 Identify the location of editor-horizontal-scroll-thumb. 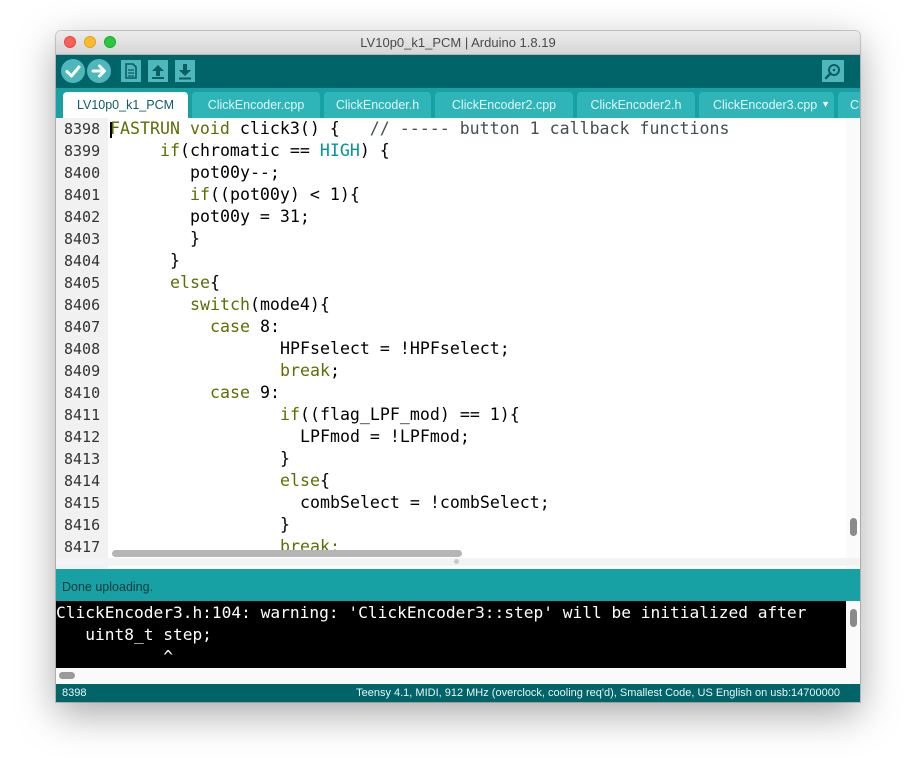
(287, 553).